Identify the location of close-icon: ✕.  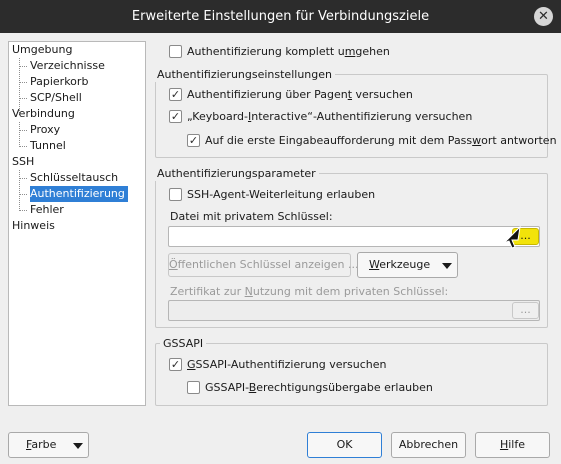
(543, 16).